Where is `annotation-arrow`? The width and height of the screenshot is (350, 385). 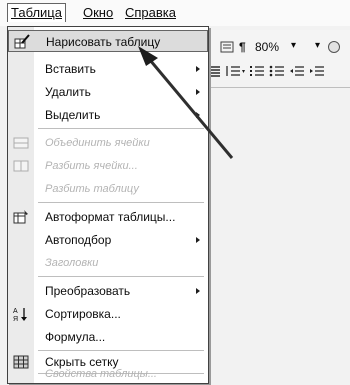 annotation-arrow is located at coordinates (186, 102).